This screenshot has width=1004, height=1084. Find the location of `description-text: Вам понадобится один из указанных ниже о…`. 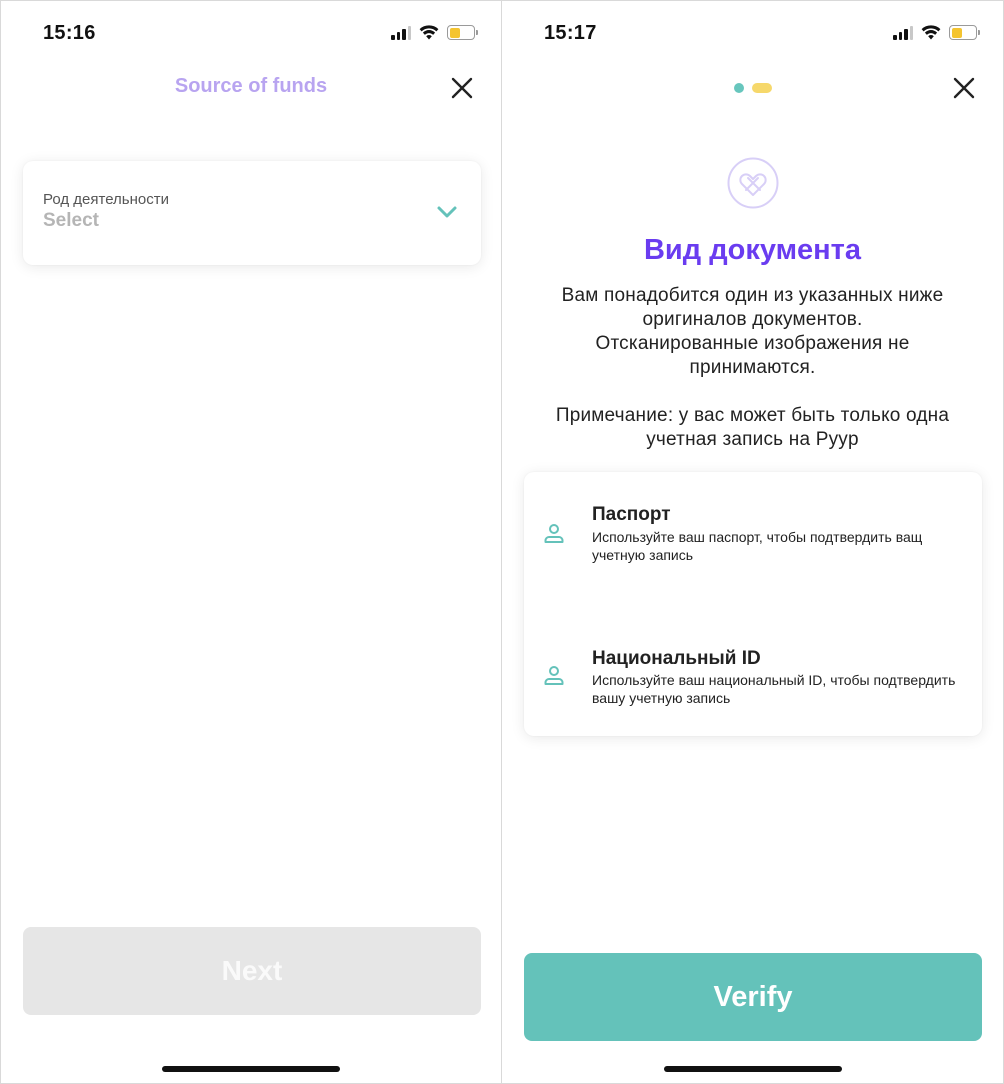

description-text: Вам понадобится один из указанных ниже о… is located at coordinates (752, 331).